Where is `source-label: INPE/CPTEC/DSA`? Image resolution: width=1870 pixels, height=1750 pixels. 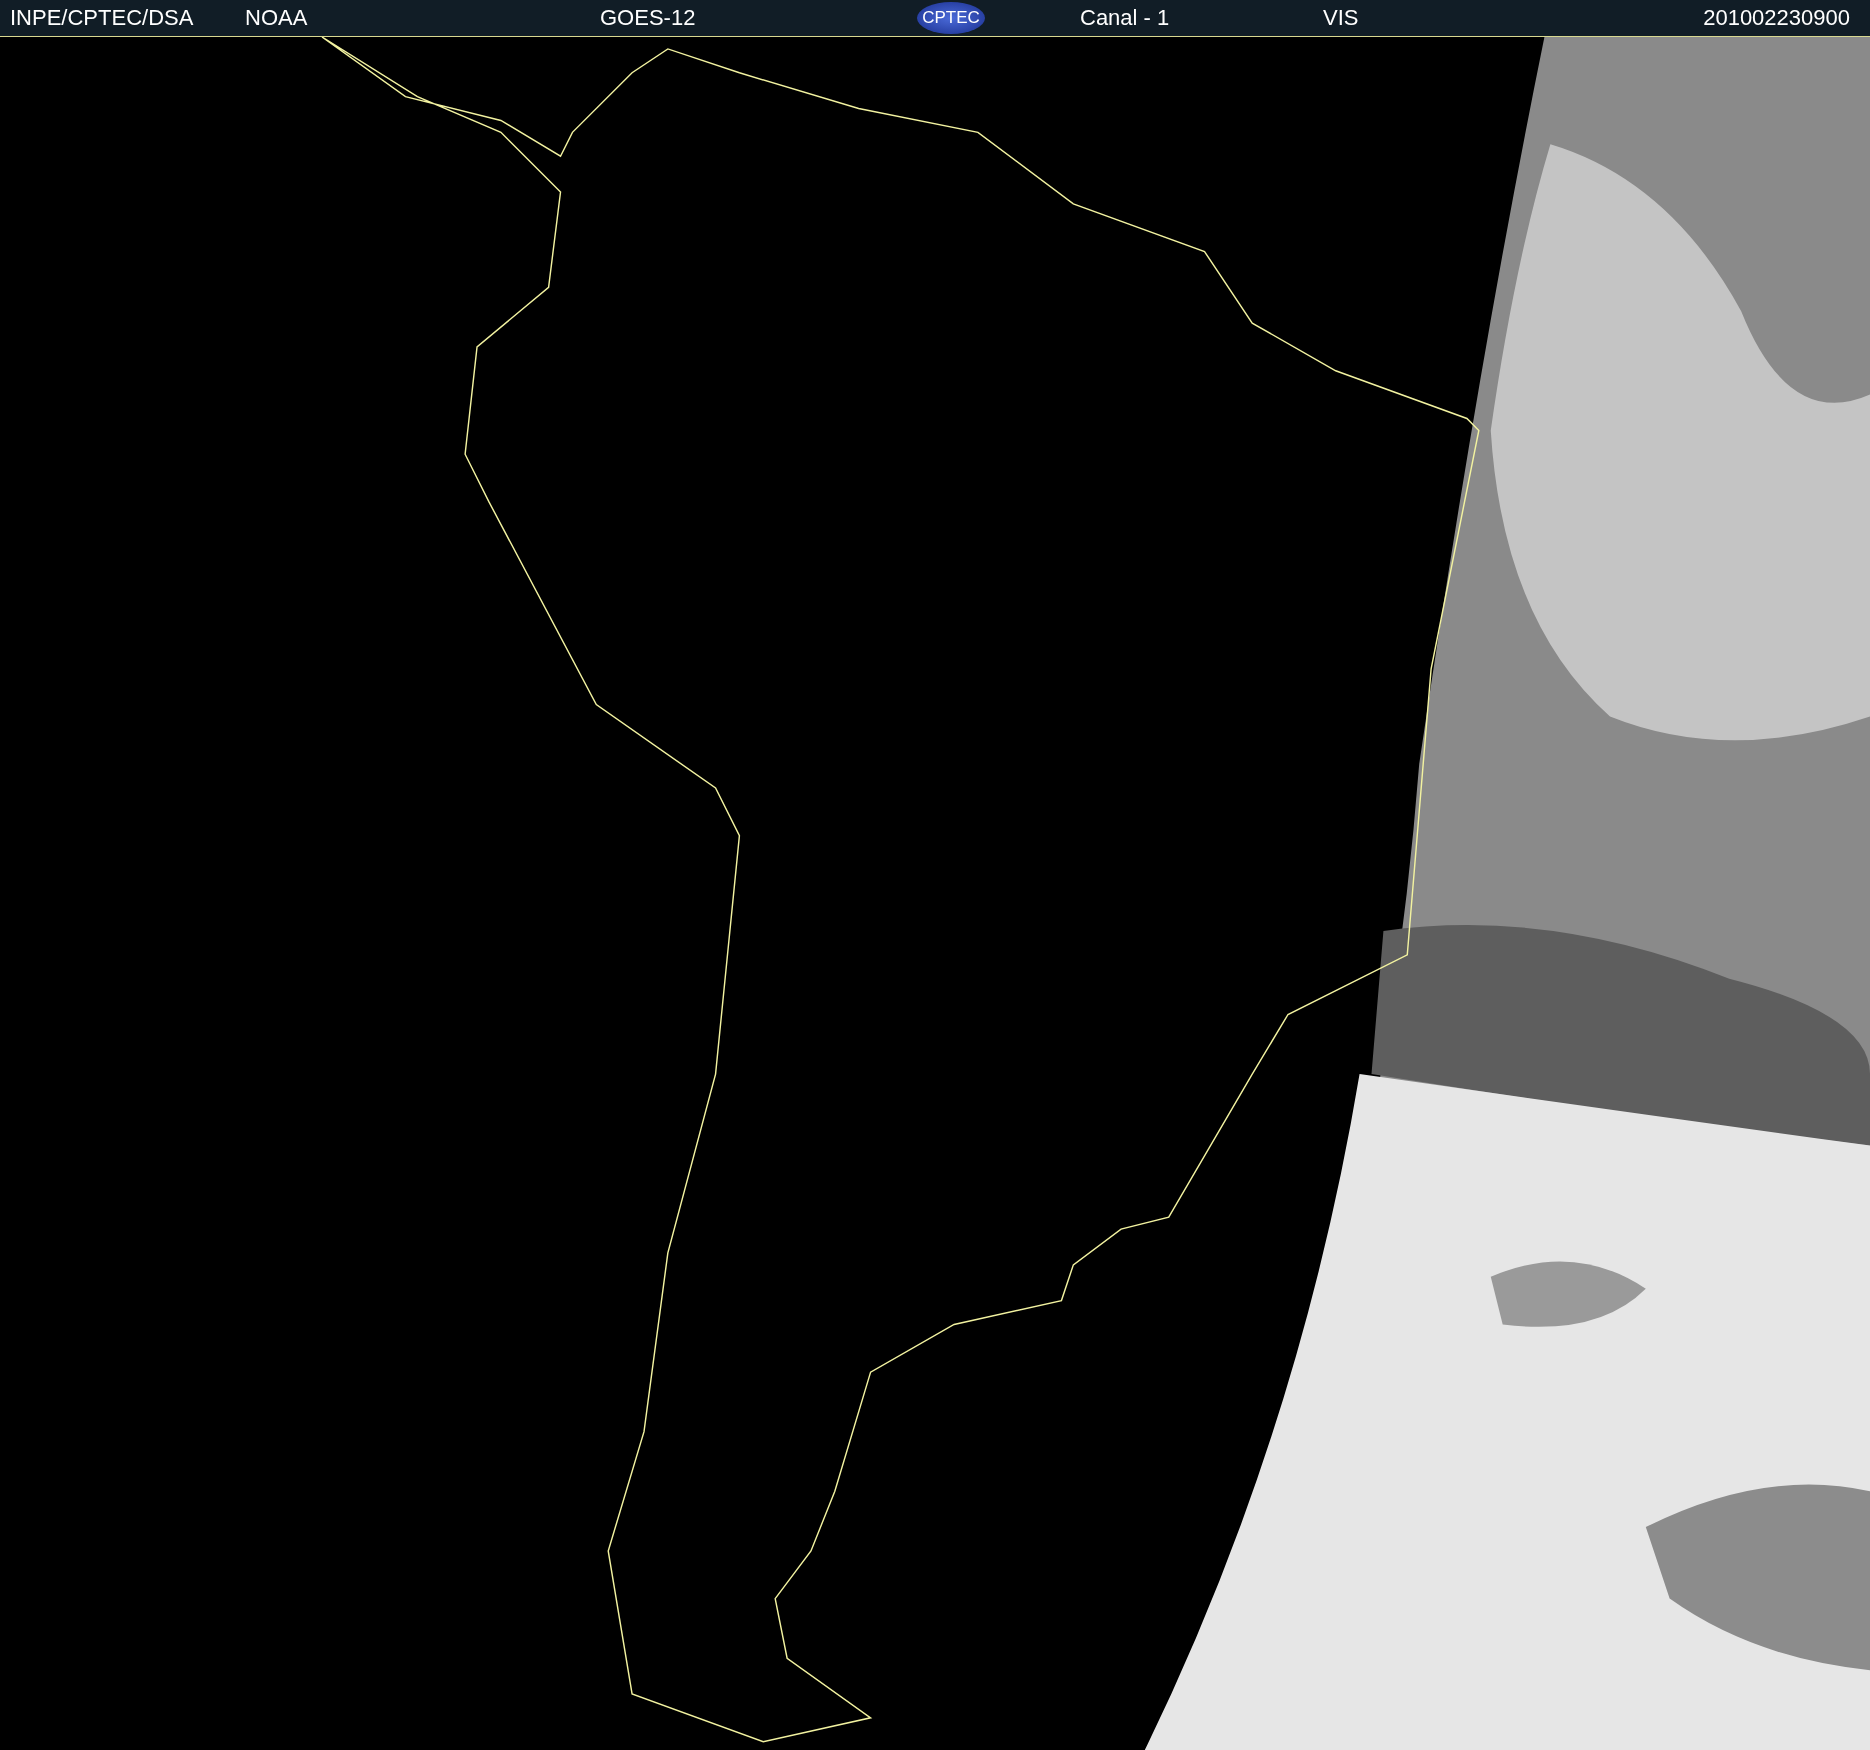
source-label: INPE/CPTEC/DSA is located at coordinates (102, 18).